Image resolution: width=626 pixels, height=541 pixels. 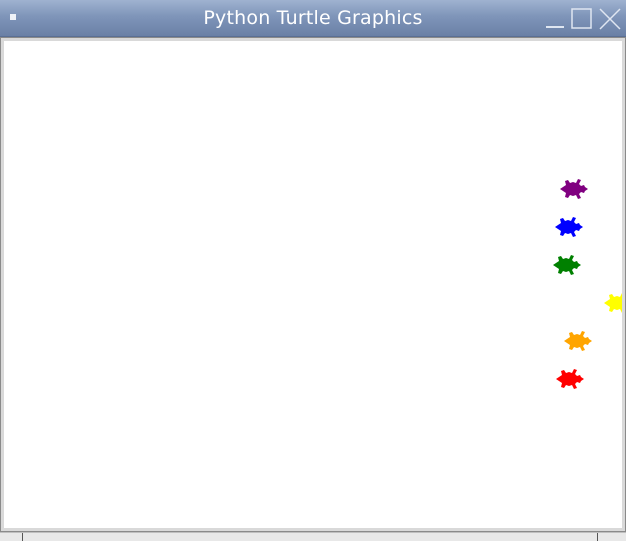 I want to click on maximize-icon, so click(x=582, y=19).